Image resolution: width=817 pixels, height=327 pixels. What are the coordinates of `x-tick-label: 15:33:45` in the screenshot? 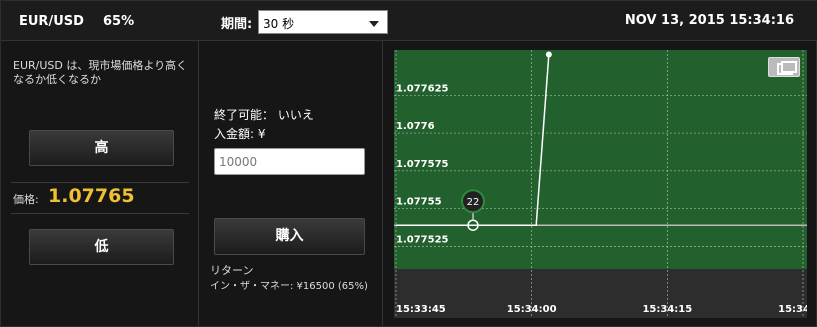 It's located at (421, 309).